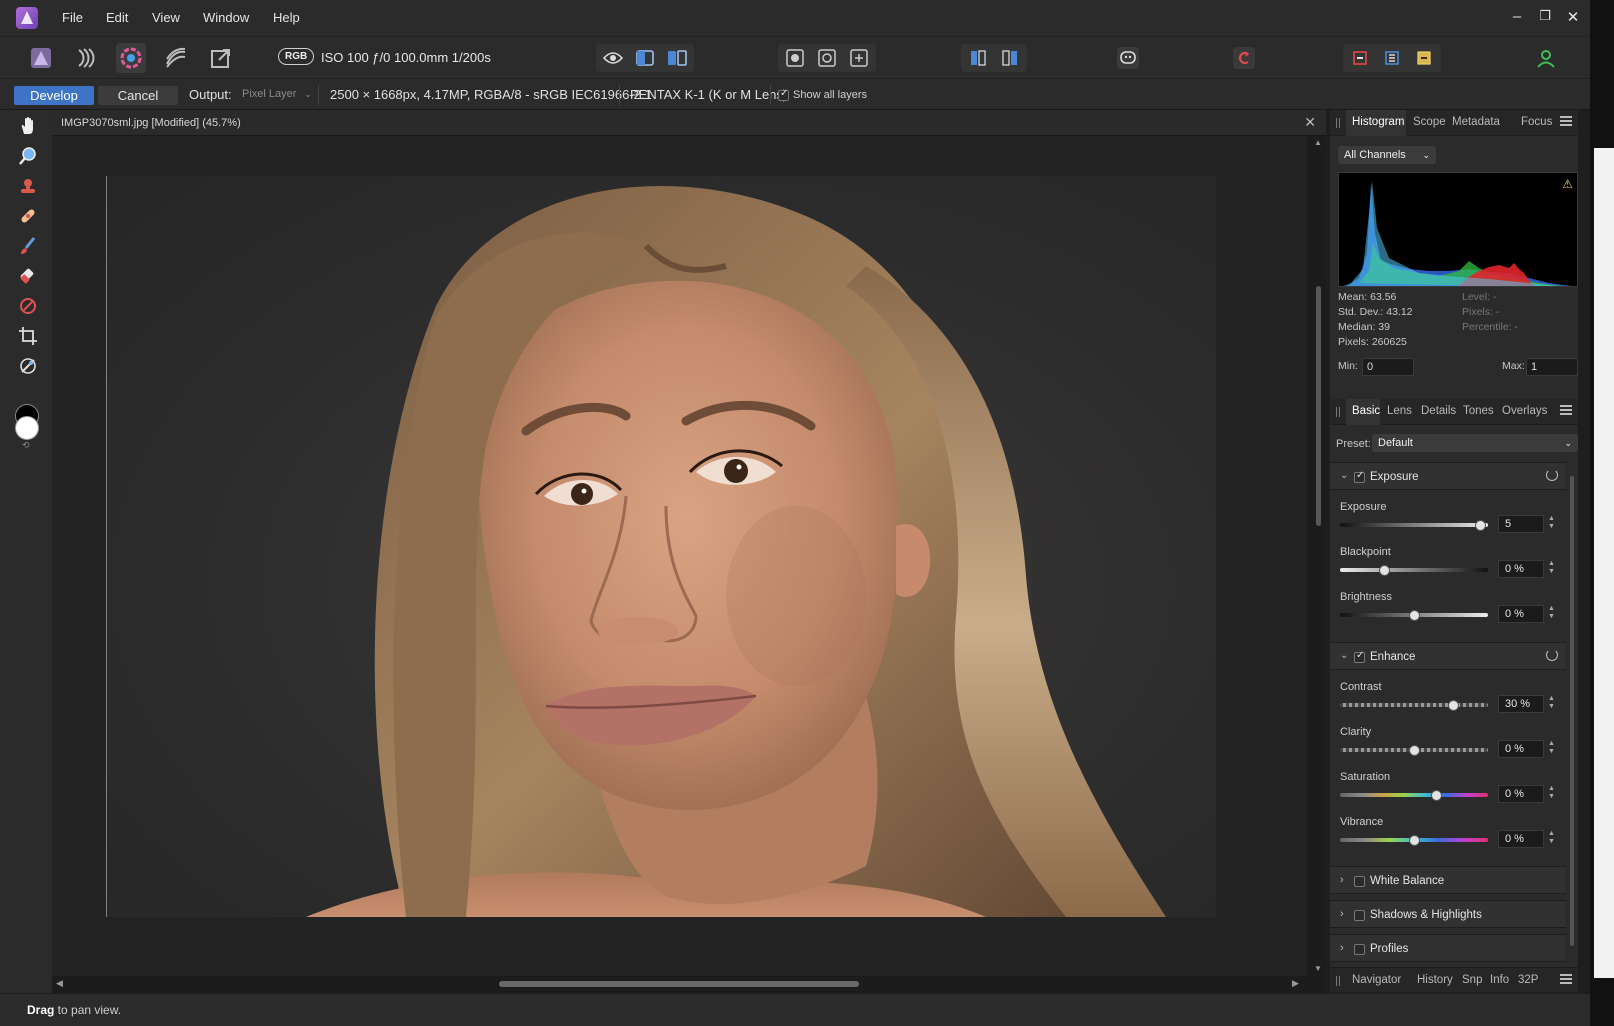  Describe the element at coordinates (117, 17) in the screenshot. I see `menu-edit: Edit` at that location.